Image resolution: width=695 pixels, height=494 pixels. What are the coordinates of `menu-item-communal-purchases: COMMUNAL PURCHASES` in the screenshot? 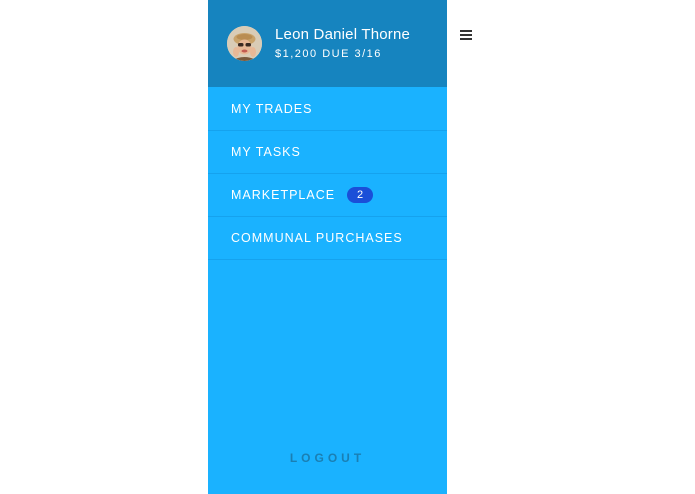 It's located at (327, 238).